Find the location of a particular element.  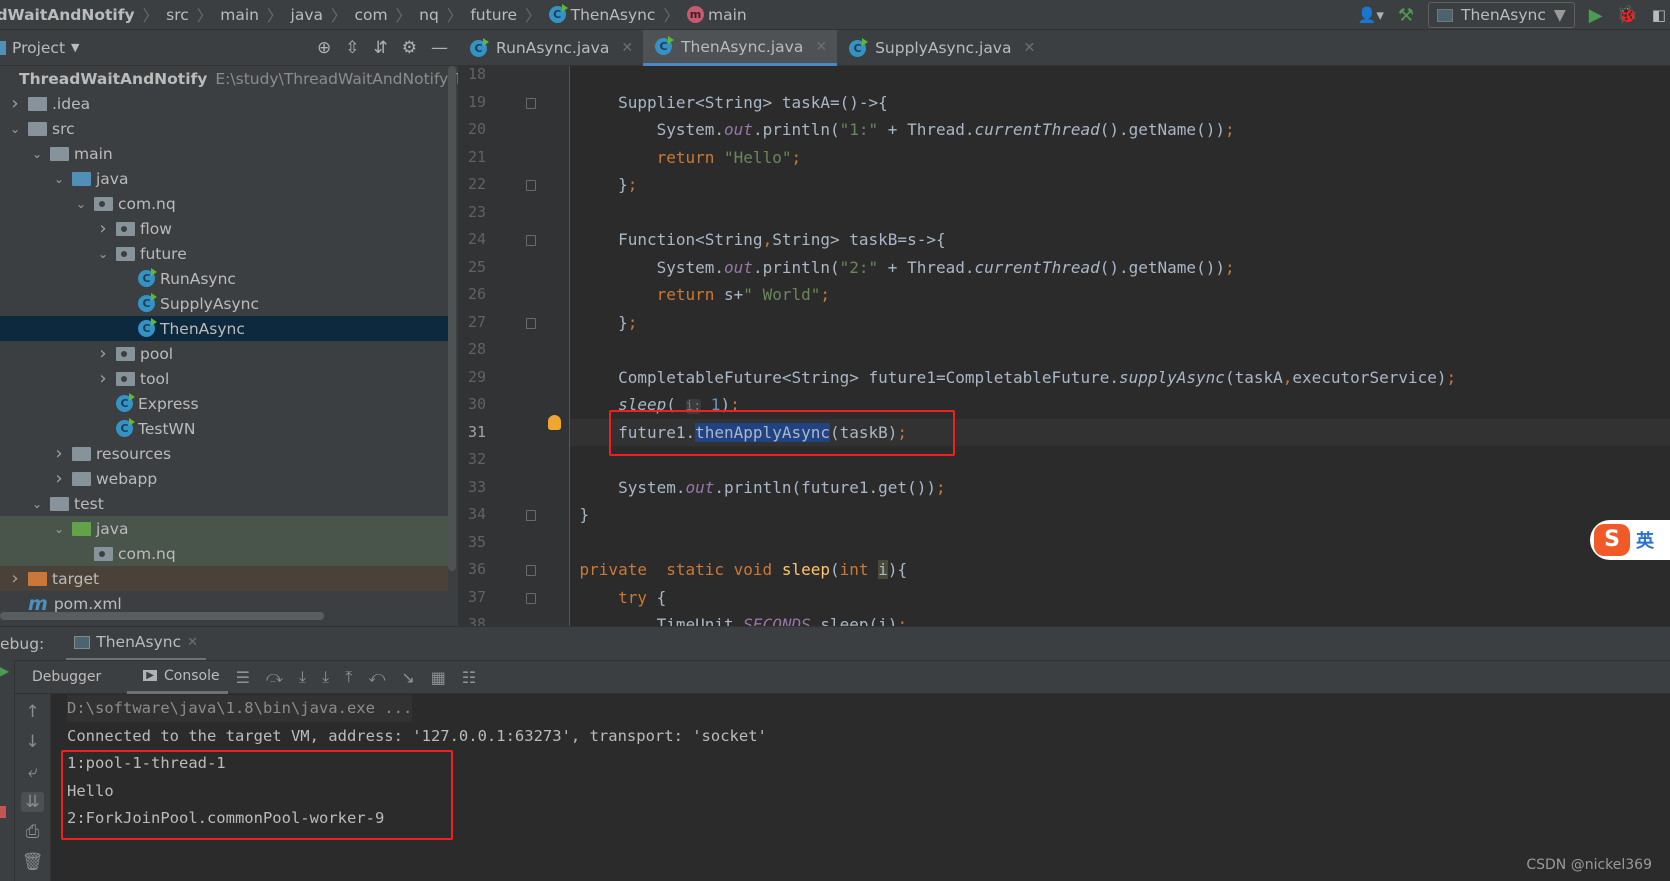

step-out-icon: ⤒ is located at coordinates (348, 677).